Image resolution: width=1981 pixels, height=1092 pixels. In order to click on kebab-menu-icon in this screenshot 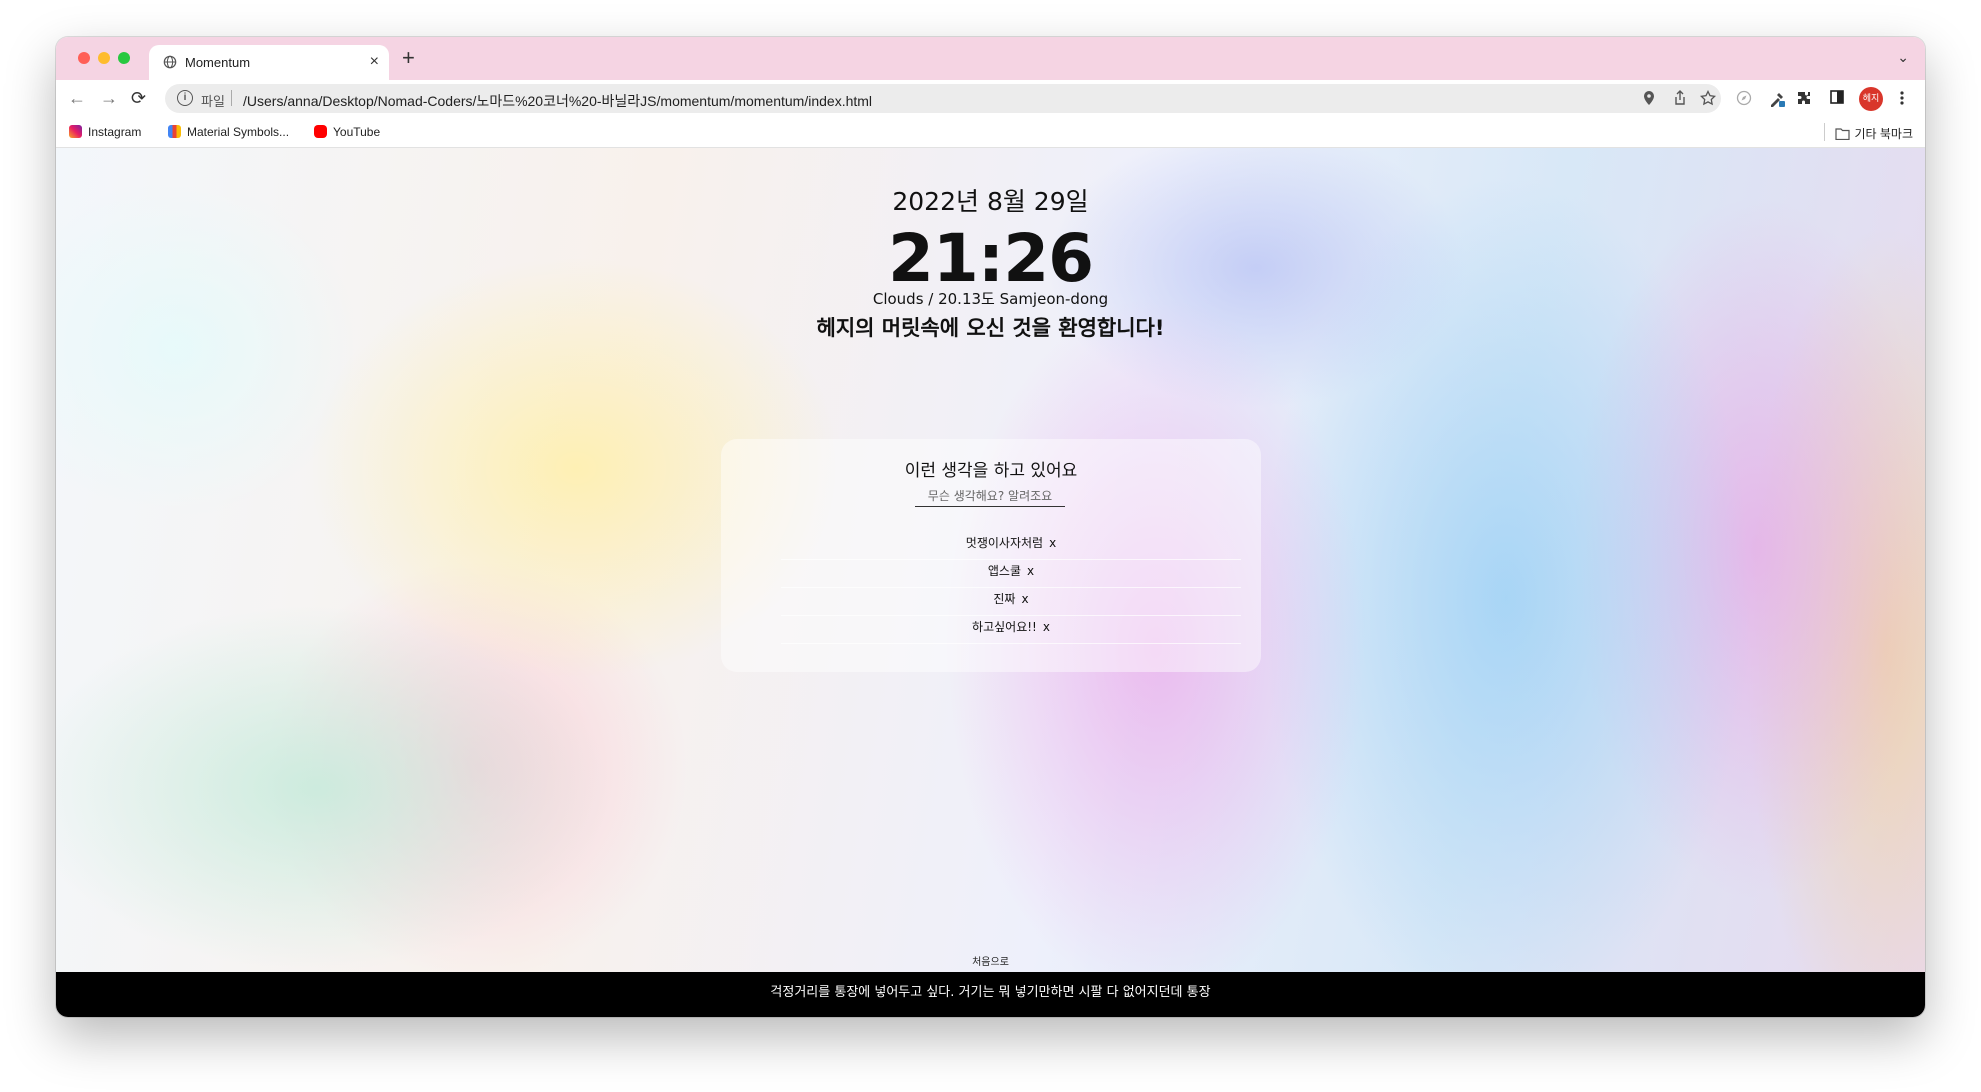, I will do `click(1902, 98)`.